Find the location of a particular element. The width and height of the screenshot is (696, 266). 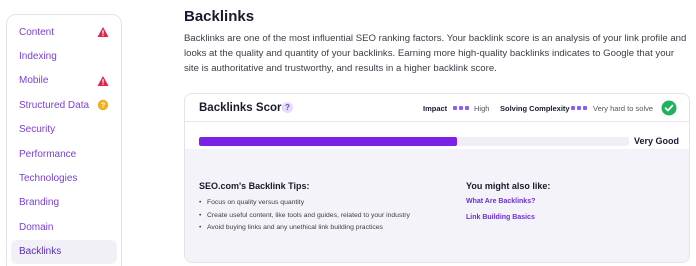

sidebar-item-label: Indexing is located at coordinates (38, 57).